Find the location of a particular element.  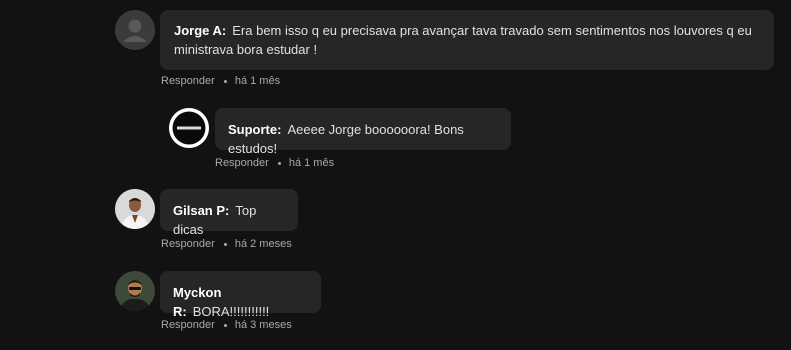

default-avatar-icon is located at coordinates (135, 30).